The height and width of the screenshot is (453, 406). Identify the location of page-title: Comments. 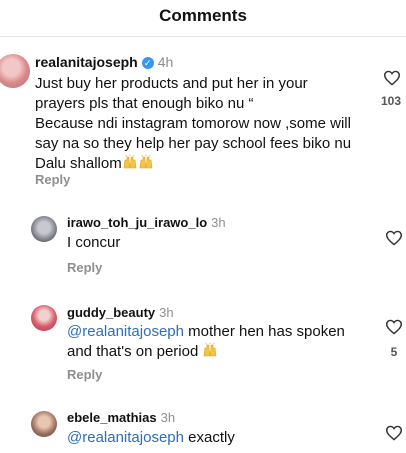
(203, 15).